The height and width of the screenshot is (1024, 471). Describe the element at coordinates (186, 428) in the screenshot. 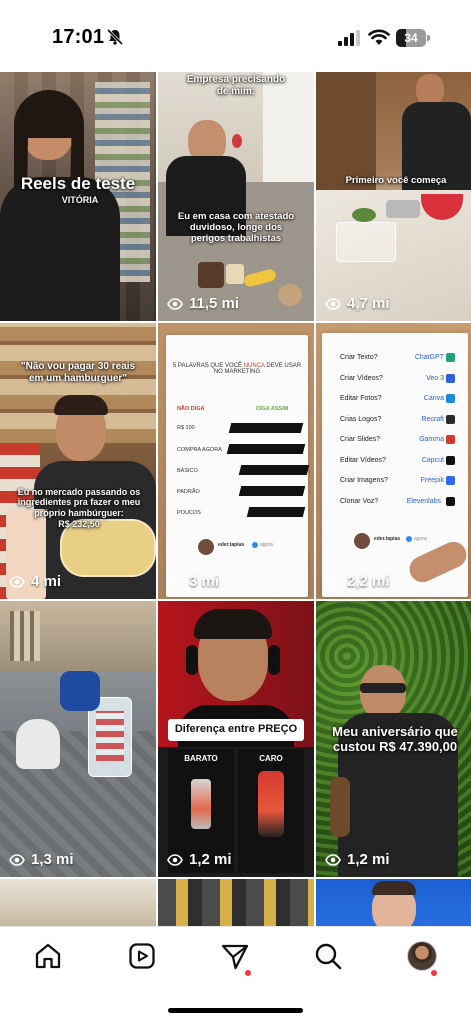

I see `tile-5-word-1: R$ 100` at that location.